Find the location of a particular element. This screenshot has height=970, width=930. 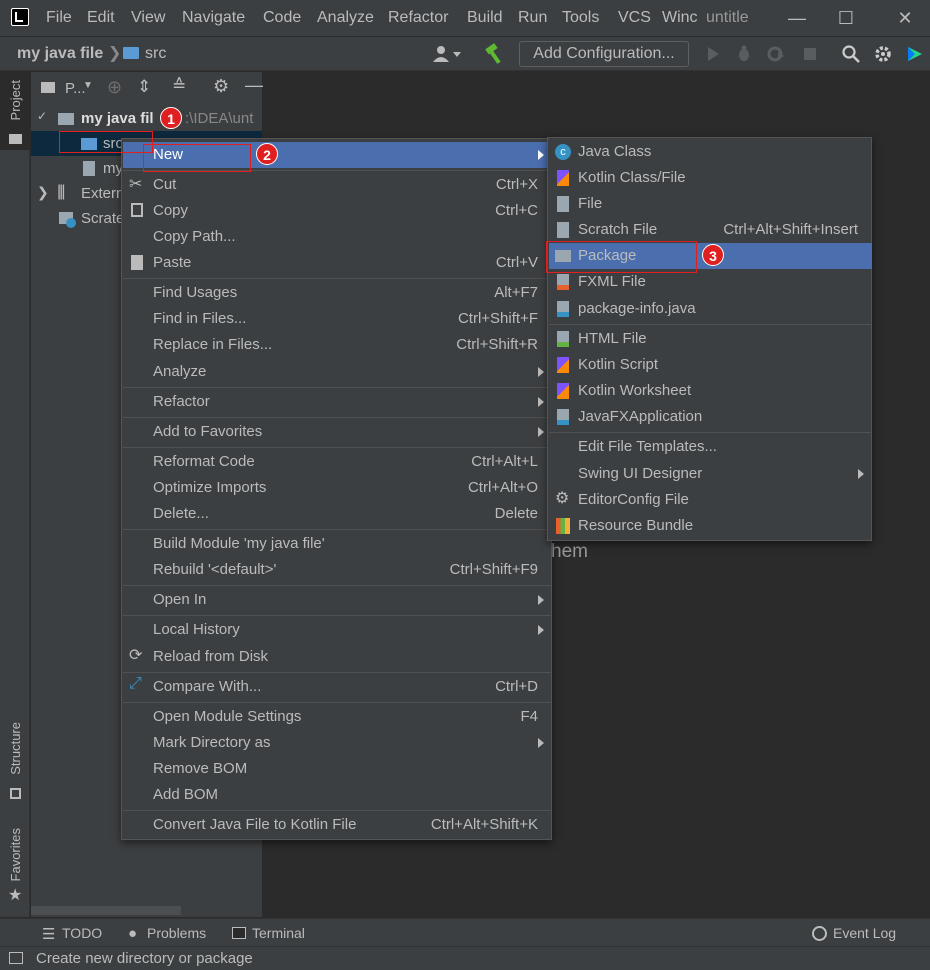

menu-window: Winc is located at coordinates (680, 18).